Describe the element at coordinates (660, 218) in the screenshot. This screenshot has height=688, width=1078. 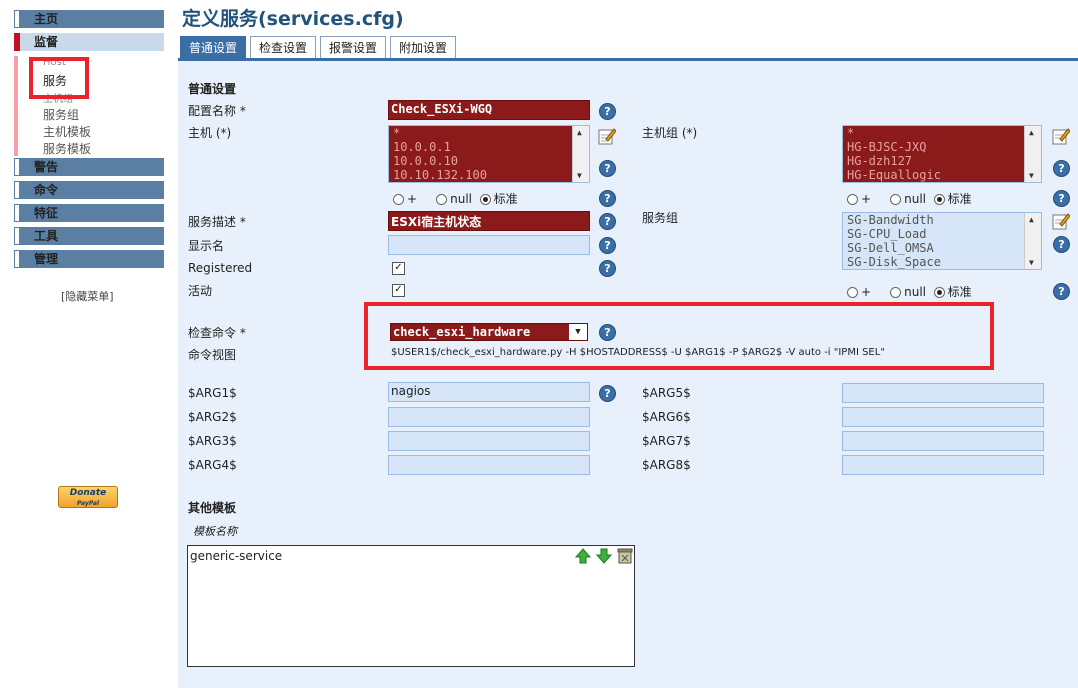
I see `servicegroup-label: 服务组` at that location.